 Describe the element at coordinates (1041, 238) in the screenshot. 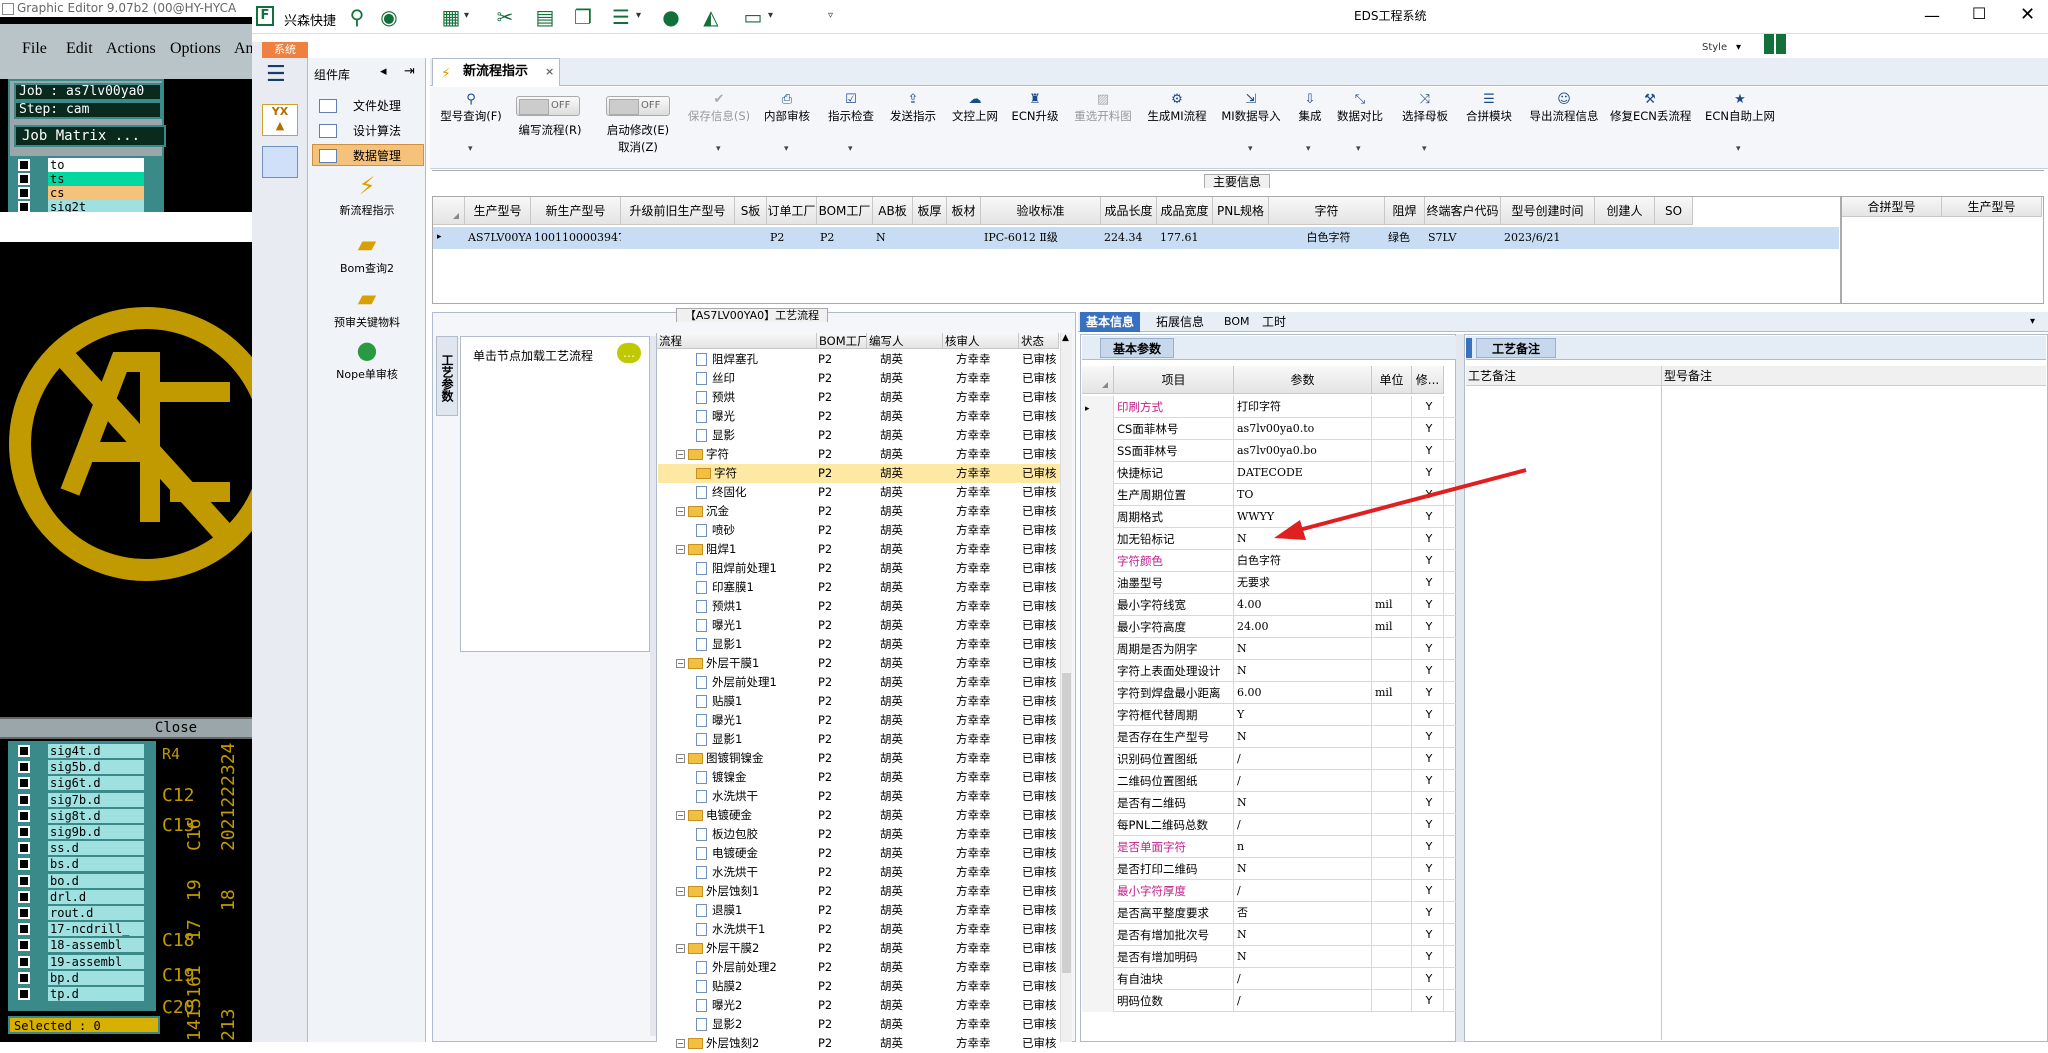

I see `grid-cell: IPC-6012 Ⅱ级` at that location.